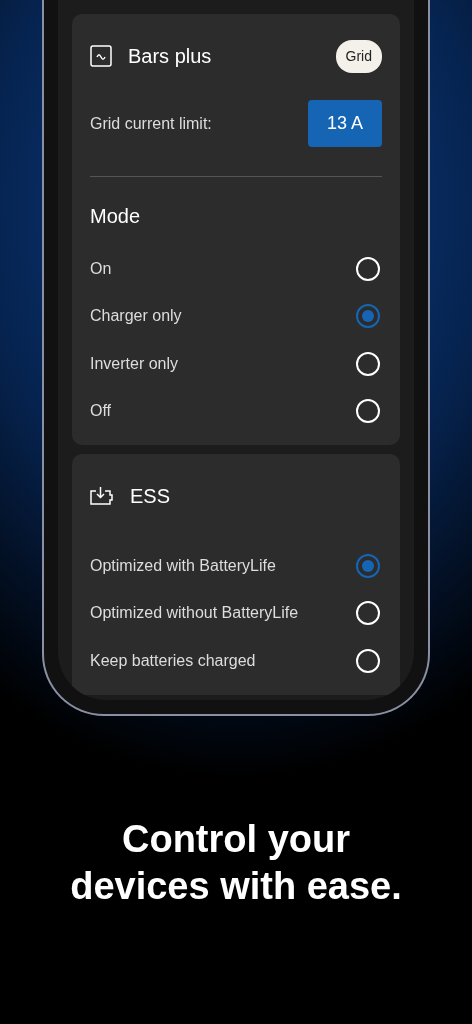 The height and width of the screenshot is (1024, 472). What do you see at coordinates (101, 411) in the screenshot?
I see `option-label: Off` at bounding box center [101, 411].